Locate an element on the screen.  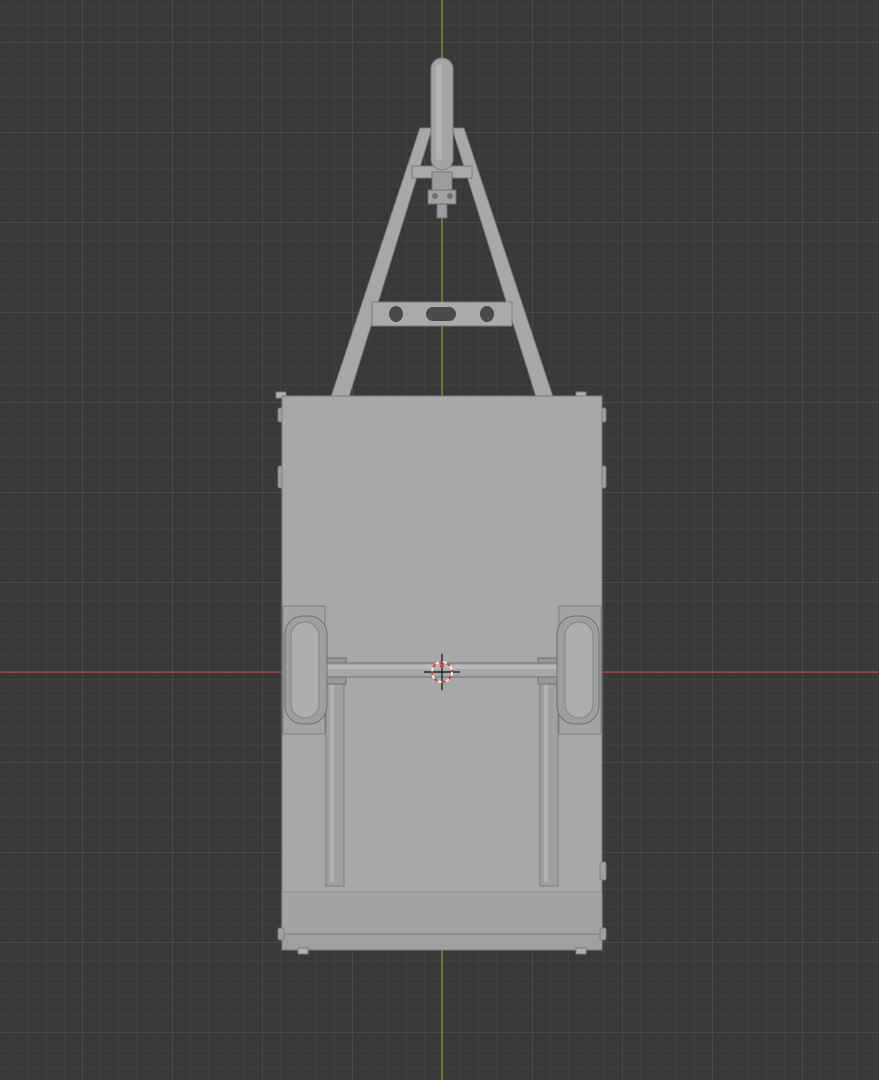
corner-peg-bottom-right is located at coordinates (581, 951).